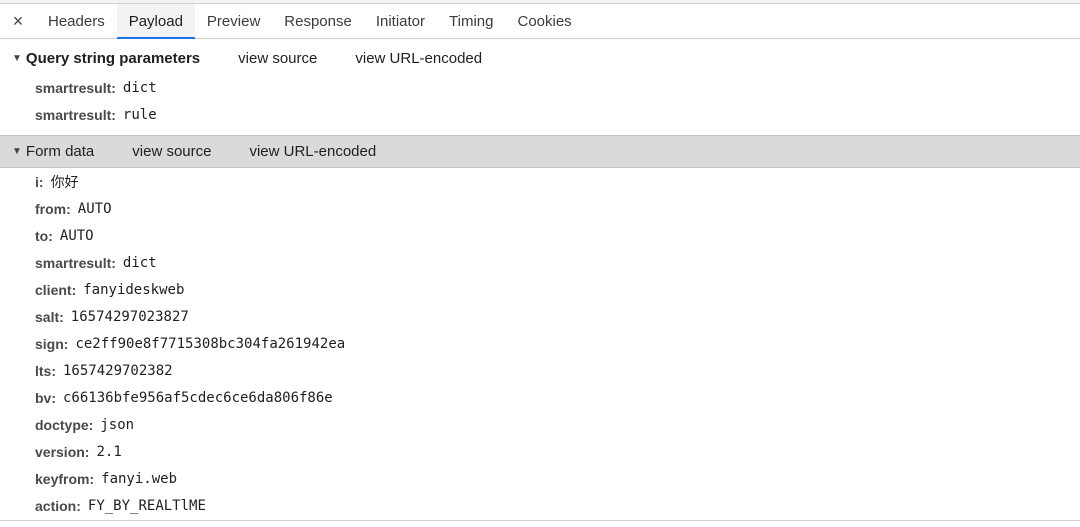 Image resolution: width=1080 pixels, height=527 pixels. I want to click on tab-cookies: Cookies, so click(544, 21).